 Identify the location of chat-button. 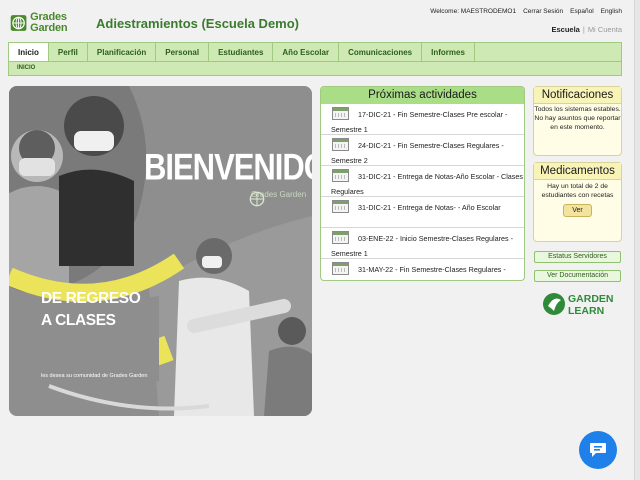
(598, 450).